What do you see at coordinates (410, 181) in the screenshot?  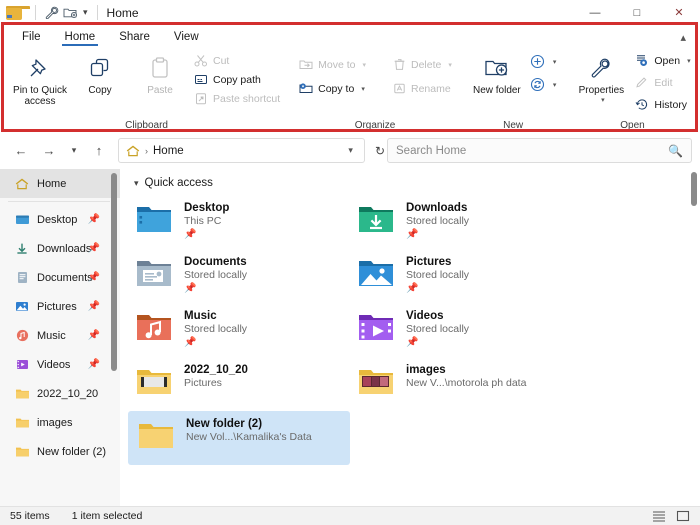 I see `quick-access-section-header: ▾ Quick access` at bounding box center [410, 181].